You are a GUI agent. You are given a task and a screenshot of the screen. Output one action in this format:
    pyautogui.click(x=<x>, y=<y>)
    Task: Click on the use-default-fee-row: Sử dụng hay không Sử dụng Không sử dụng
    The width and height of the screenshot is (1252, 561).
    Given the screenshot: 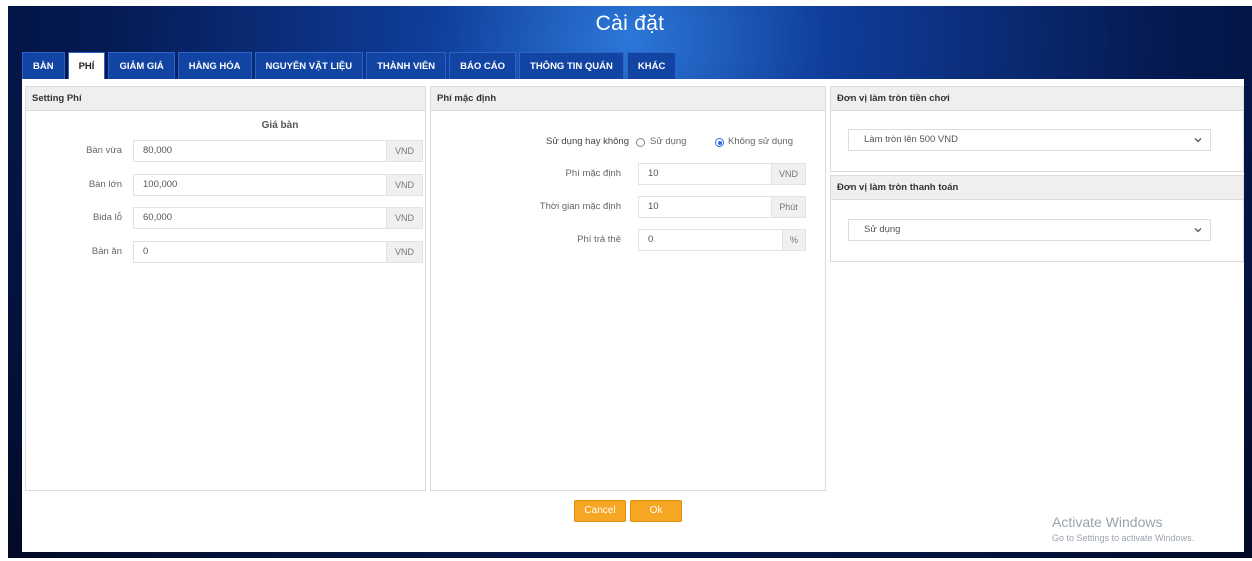 What is the action you would take?
    pyautogui.click(x=629, y=142)
    